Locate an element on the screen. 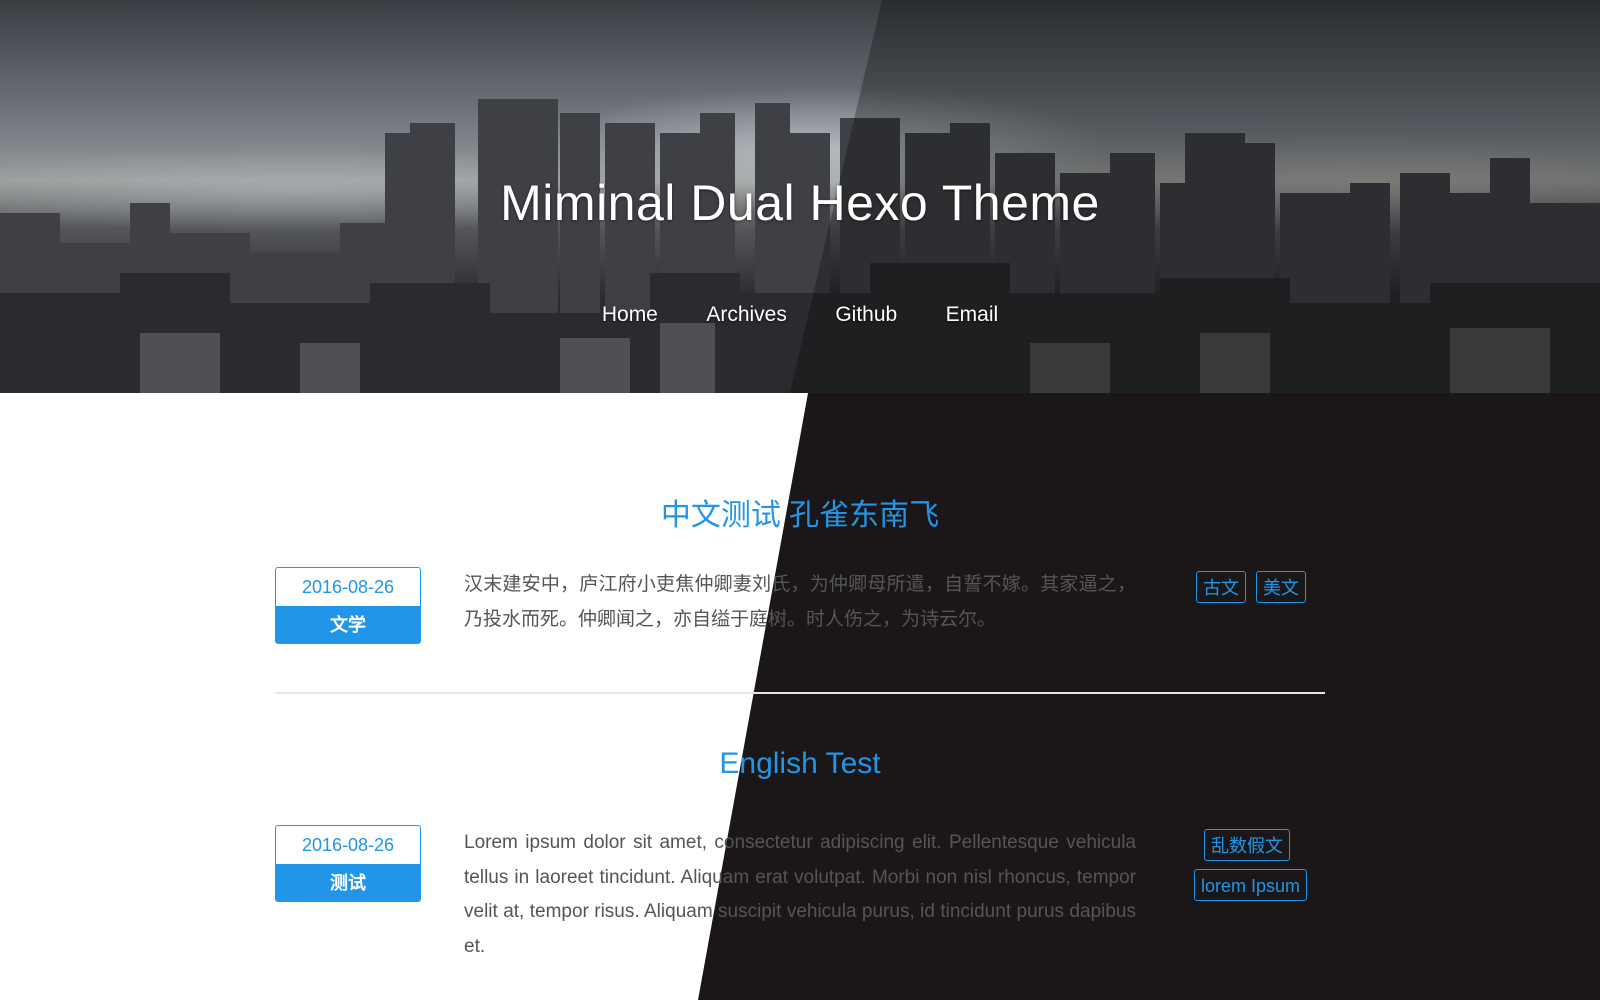 Image resolution: width=1600 pixels, height=1000 pixels. post-date-1: 2016-08-26 is located at coordinates (348, 587).